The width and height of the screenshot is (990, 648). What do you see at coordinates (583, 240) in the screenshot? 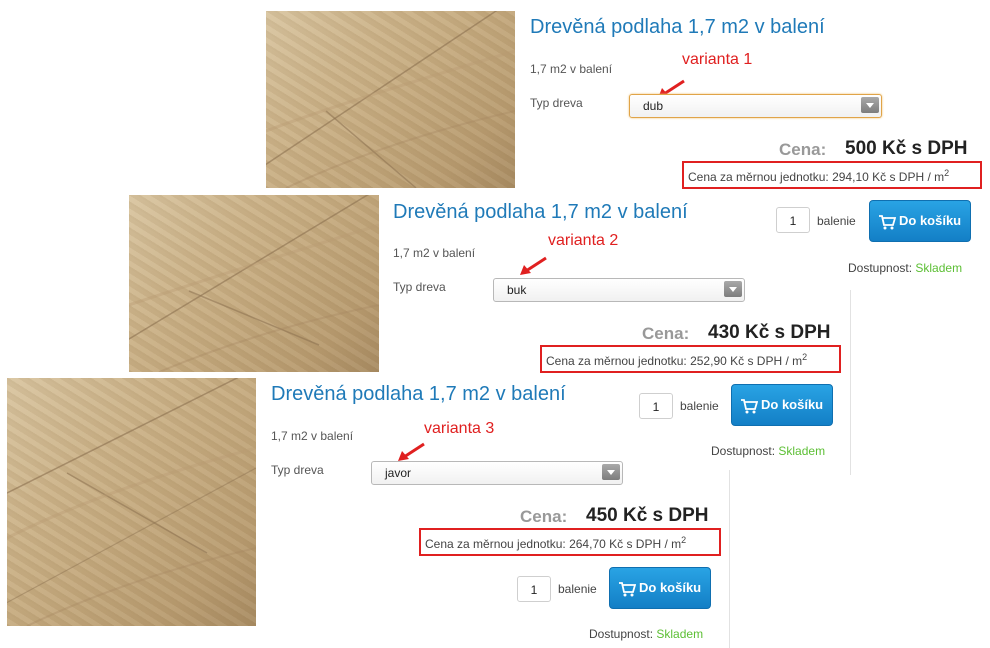
I see `variant-annotation: varianta 2` at bounding box center [583, 240].